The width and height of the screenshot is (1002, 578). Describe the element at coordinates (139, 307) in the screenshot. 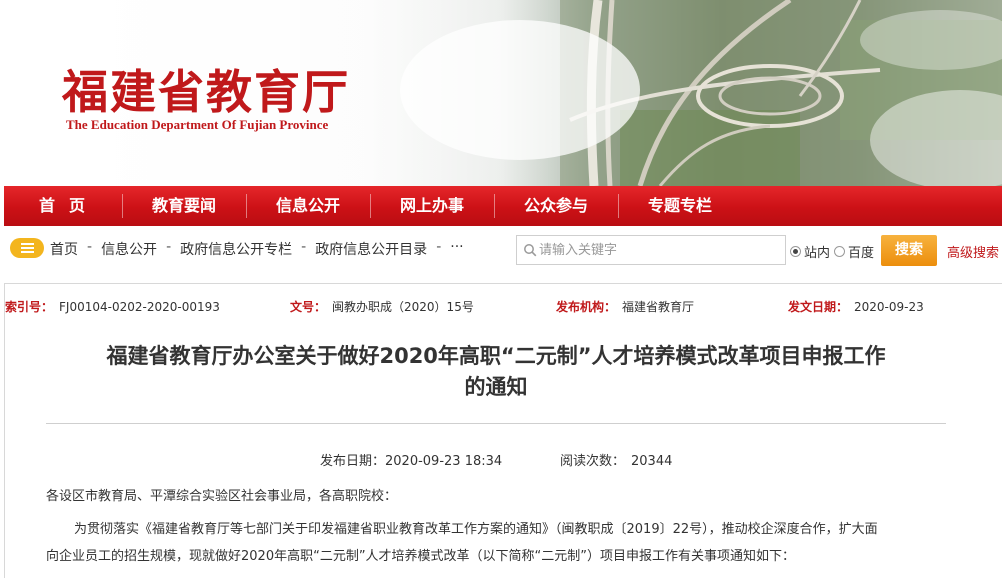

I see `meta-index-value: FJ00104-0202-2020-00193` at that location.